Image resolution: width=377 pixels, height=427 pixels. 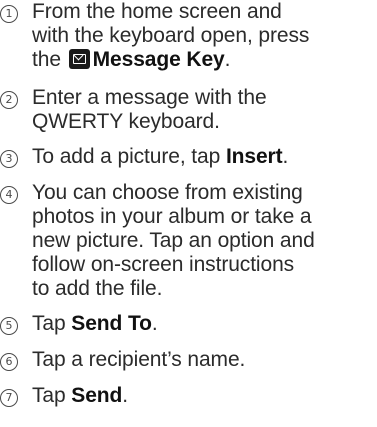 What do you see at coordinates (167, 192) in the screenshot?
I see `step-line: You can choose from existing` at bounding box center [167, 192].